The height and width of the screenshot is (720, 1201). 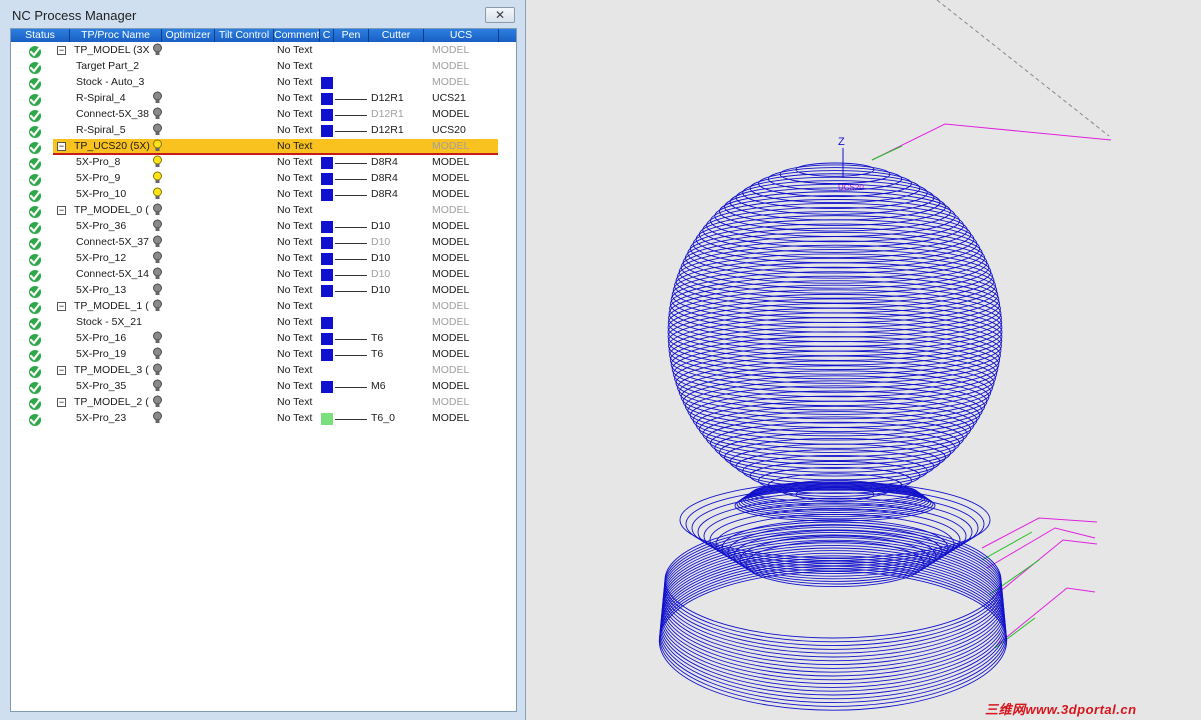 What do you see at coordinates (263, 83) in the screenshot?
I see `process-row: Stock - Auto_3 No Text MODEL` at bounding box center [263, 83].